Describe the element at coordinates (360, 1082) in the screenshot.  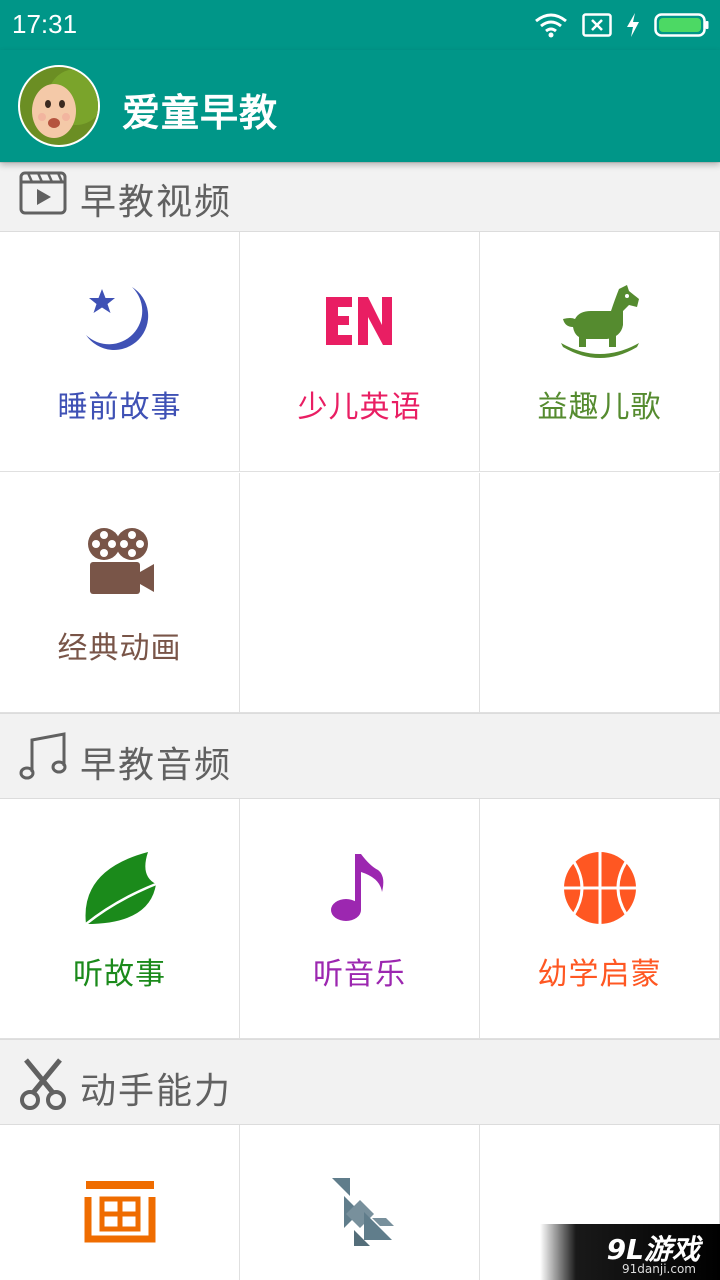
I see `section-header-handcraft: 动手能力` at that location.